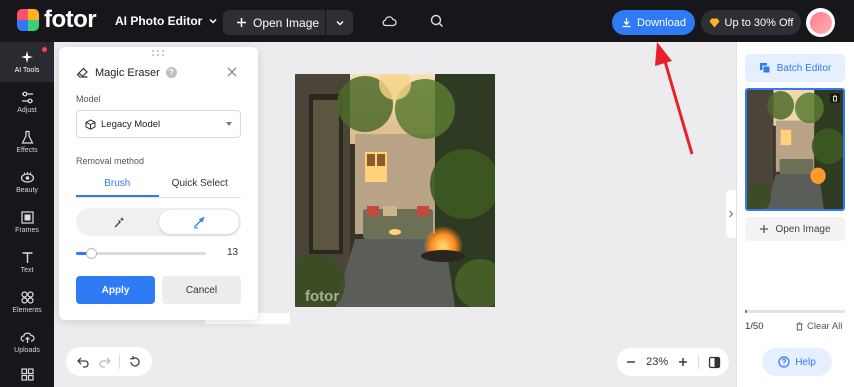  Describe the element at coordinates (159, 21) in the screenshot. I see `app-title: AI Photo Editor` at that location.